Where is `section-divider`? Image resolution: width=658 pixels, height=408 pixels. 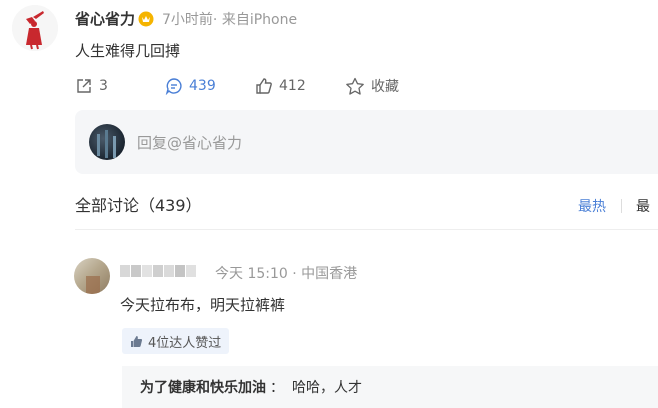
section-divider is located at coordinates (366, 229).